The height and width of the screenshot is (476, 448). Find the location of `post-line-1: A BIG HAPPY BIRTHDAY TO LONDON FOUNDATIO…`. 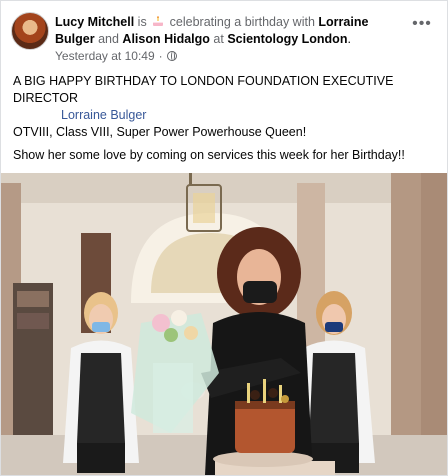

post-line-1: A BIG HAPPY BIRTHDAY TO LONDON FOUNDATIO… is located at coordinates (203, 89).